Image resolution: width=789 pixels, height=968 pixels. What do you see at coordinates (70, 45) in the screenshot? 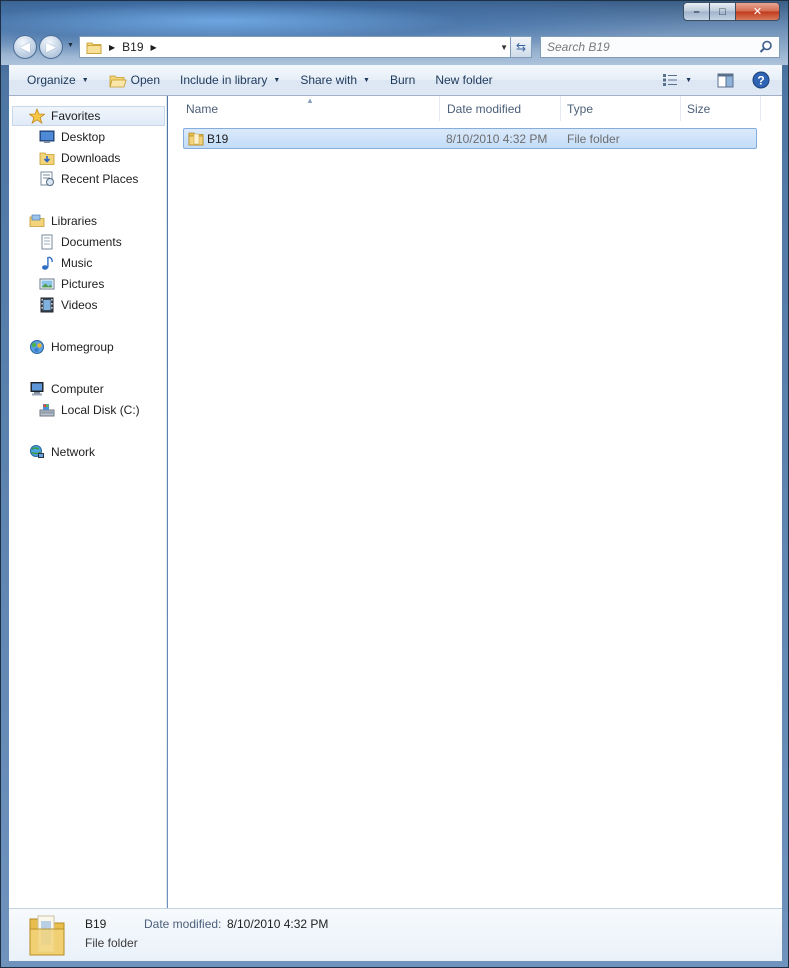
I see `recent-pages-dropdown: ▼` at bounding box center [70, 45].